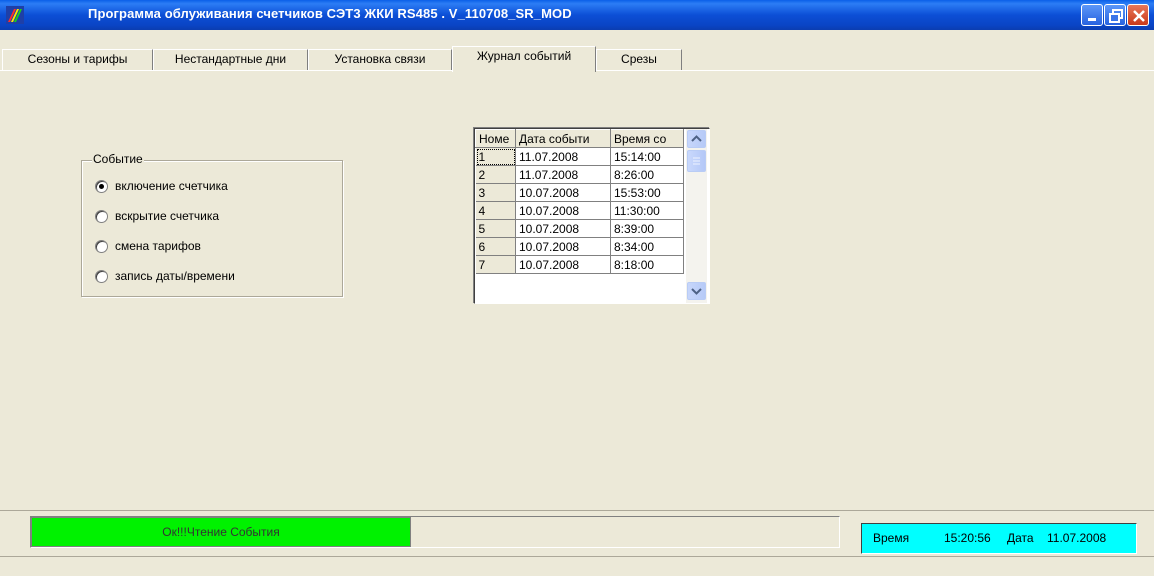 The image size is (1154, 576). I want to click on tab-connection: Установка связи, so click(380, 59).